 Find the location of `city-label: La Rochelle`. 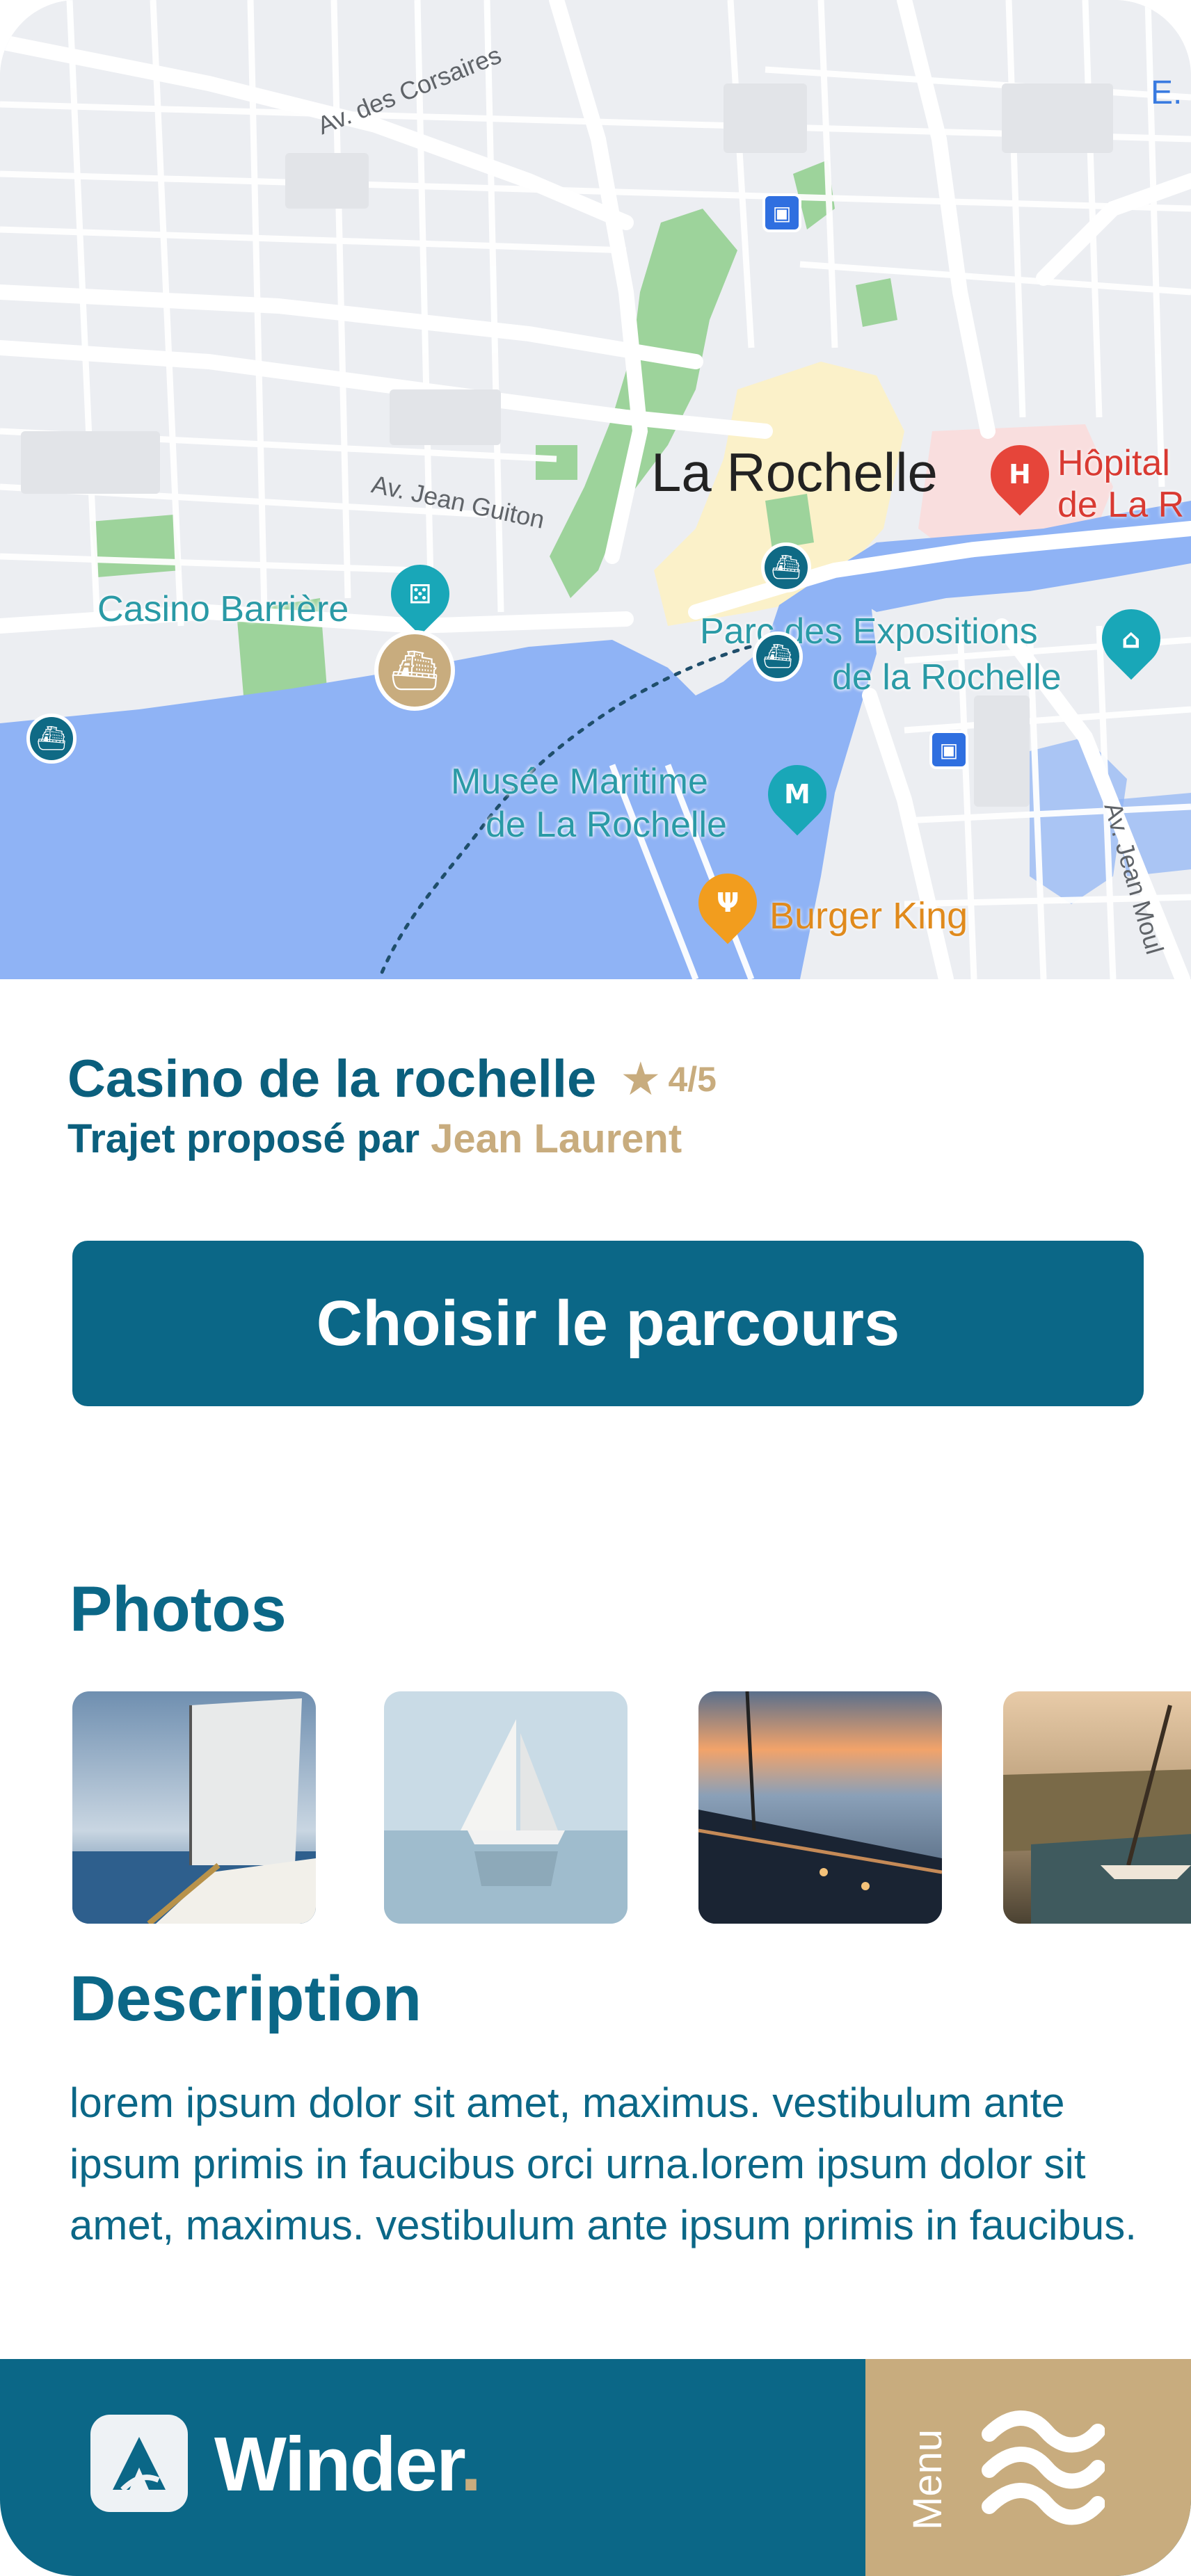

city-label: La Rochelle is located at coordinates (795, 472).